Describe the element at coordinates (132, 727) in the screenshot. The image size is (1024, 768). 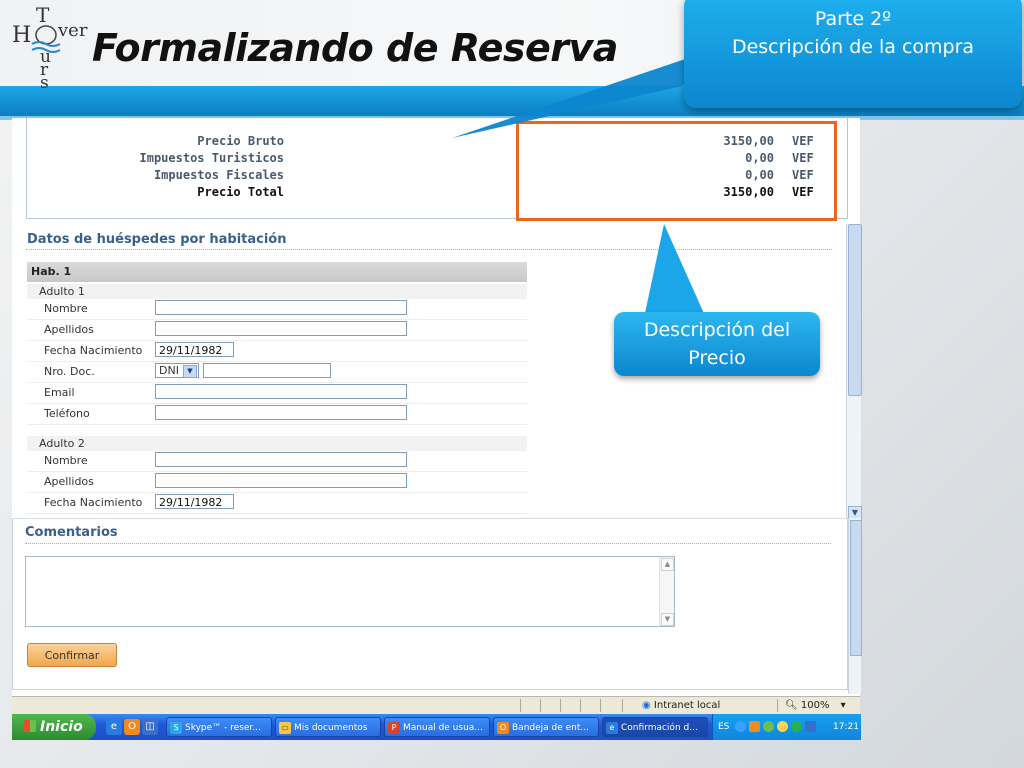
I see `outlook-quicklaunch-icon: O` at that location.